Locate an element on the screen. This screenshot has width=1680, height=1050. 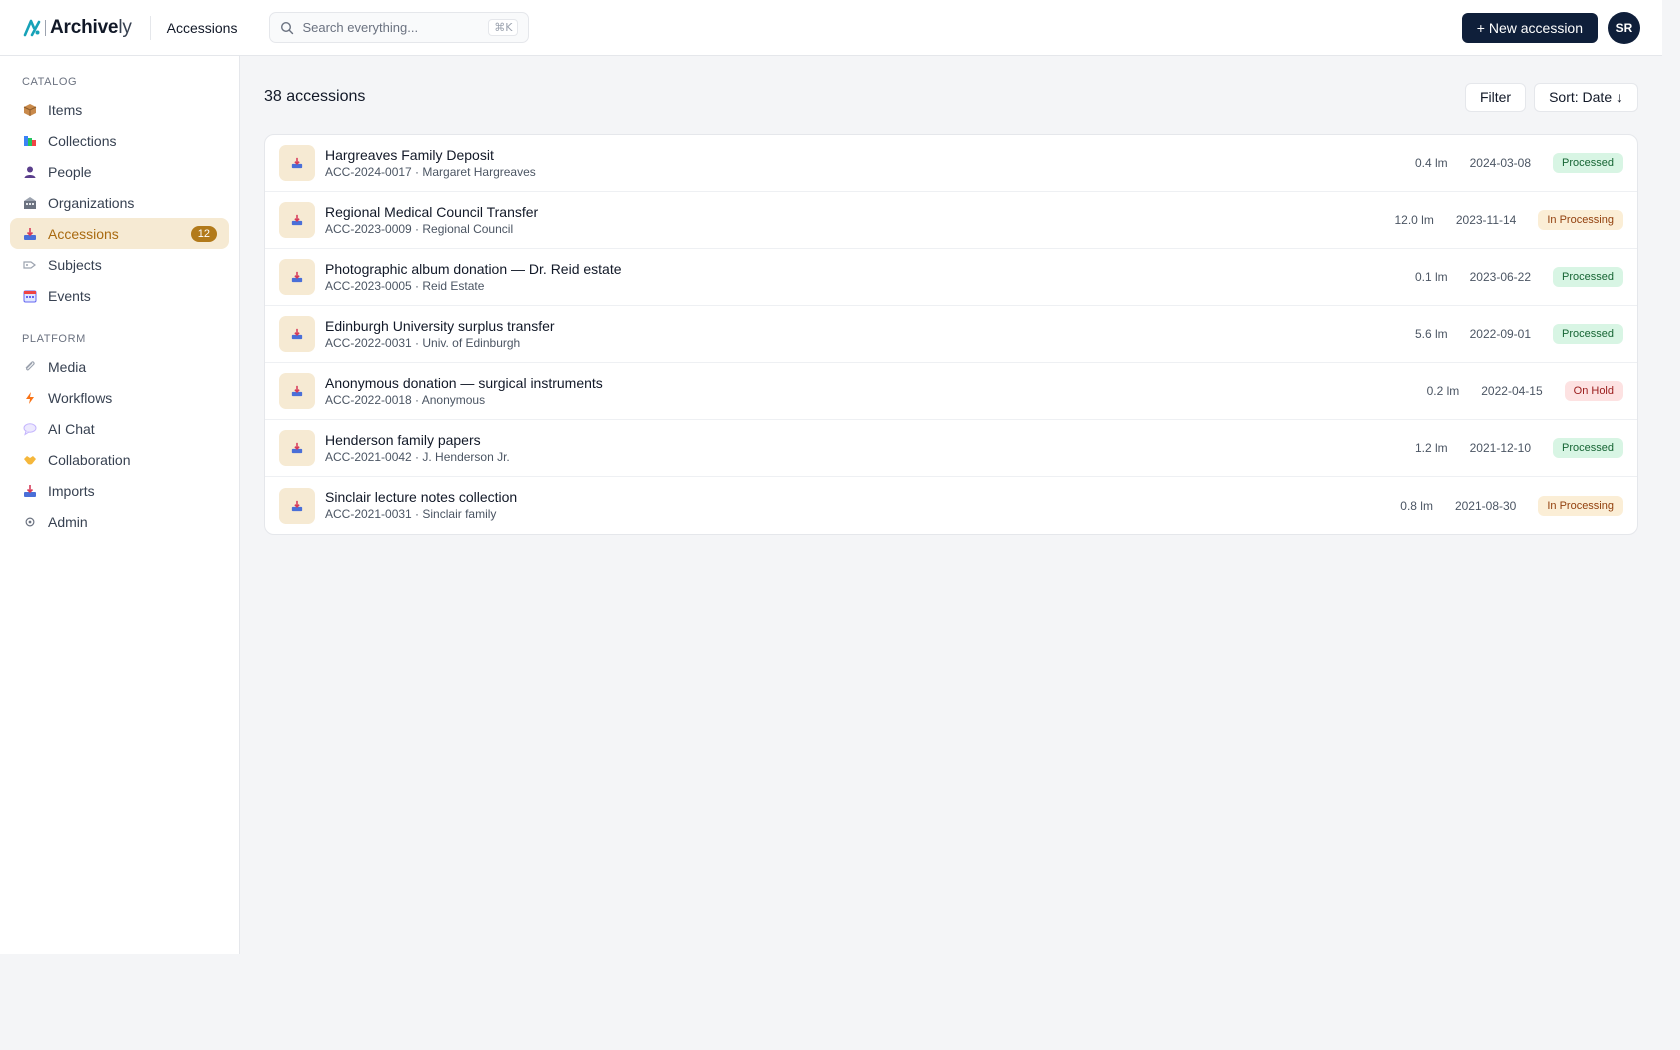
row-date: 2022-09-01 is located at coordinates (1500, 334).